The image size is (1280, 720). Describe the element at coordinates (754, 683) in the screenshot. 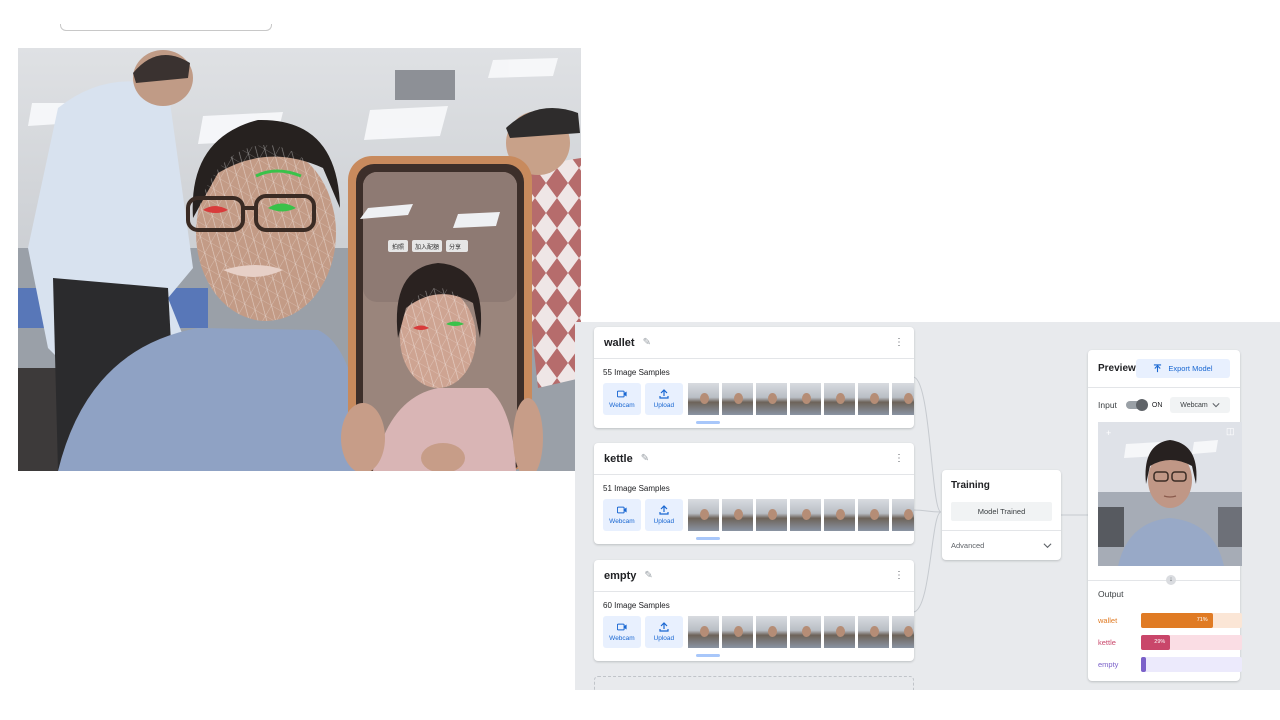

I see `add-class-card` at that location.